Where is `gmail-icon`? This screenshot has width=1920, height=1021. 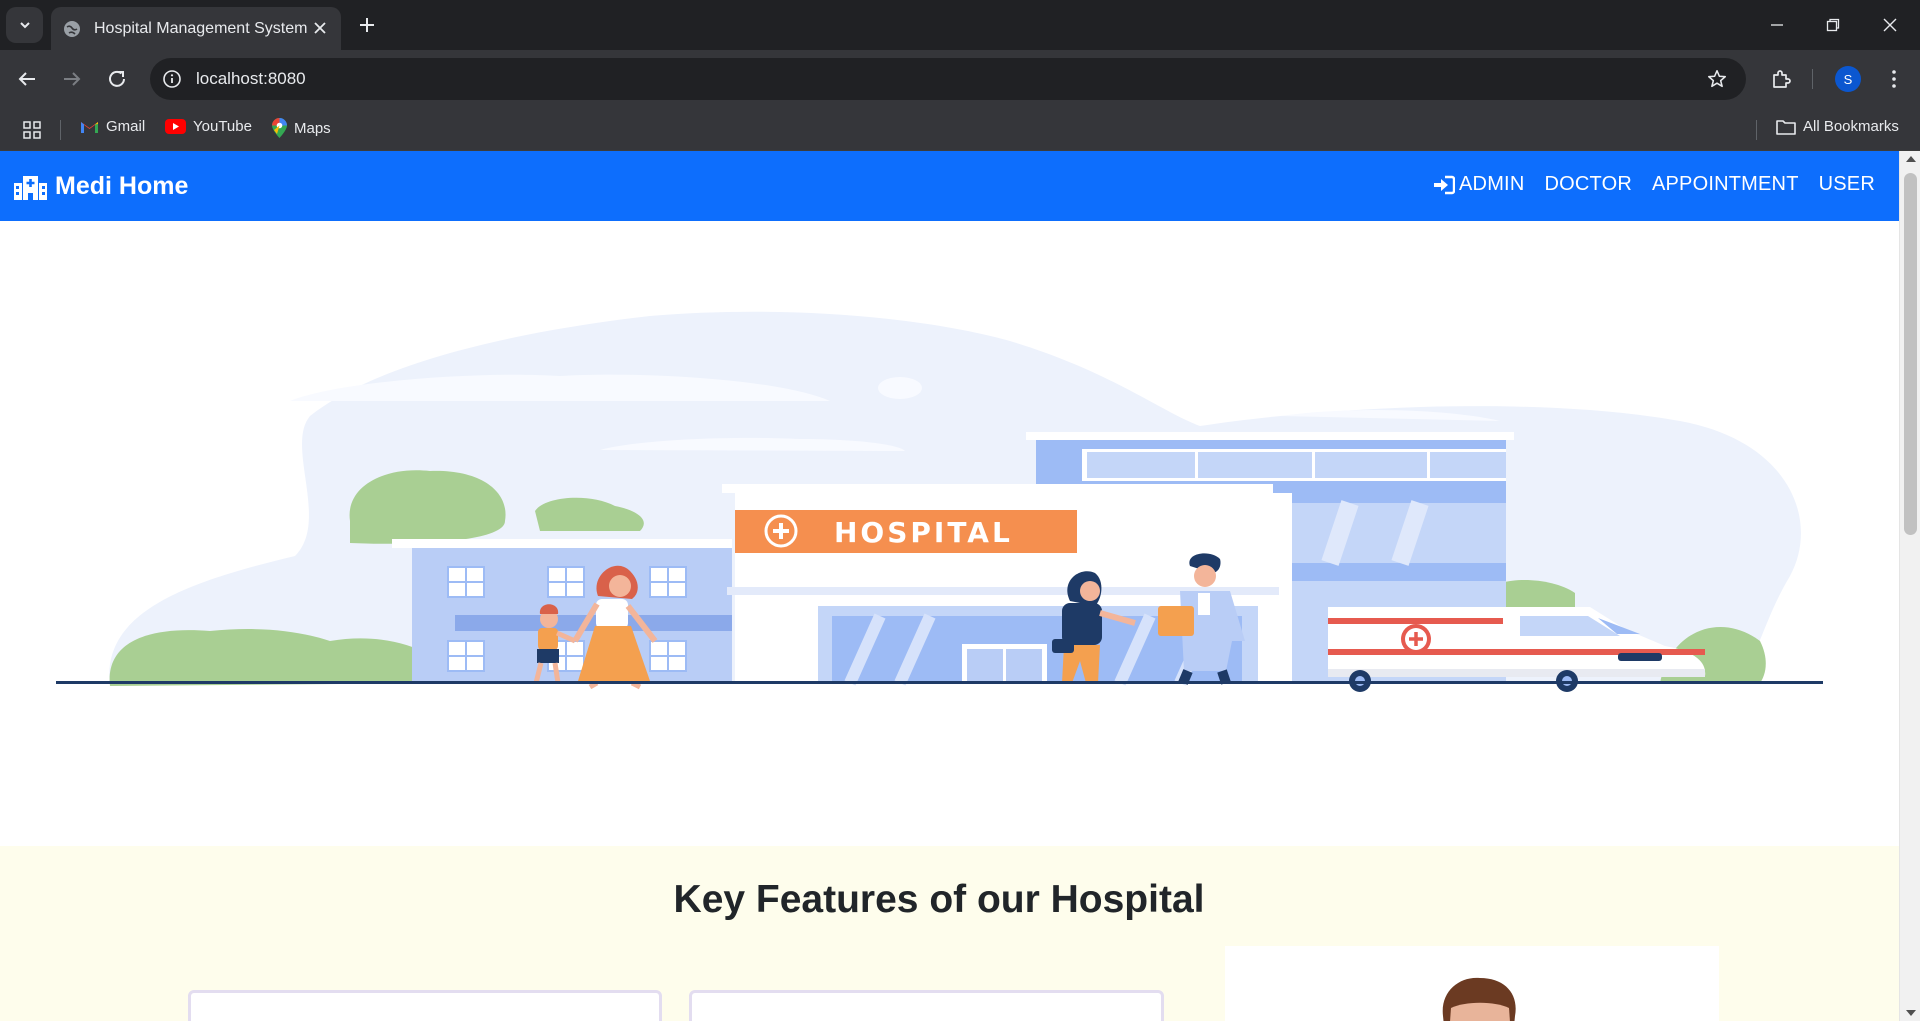
gmail-icon is located at coordinates (89, 127).